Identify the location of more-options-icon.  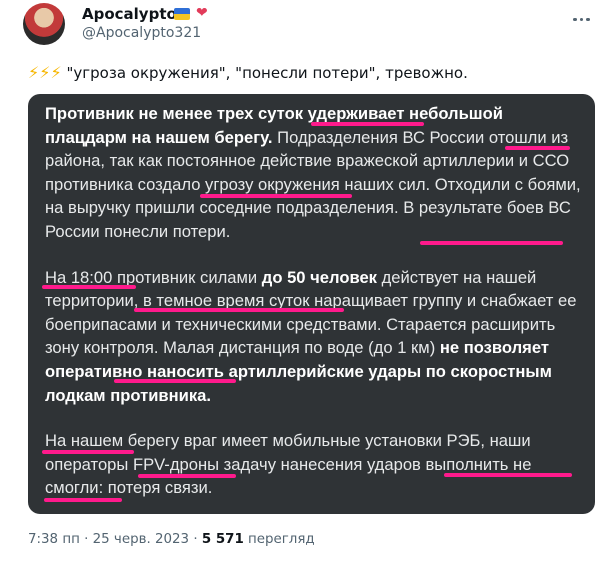
(585, 13).